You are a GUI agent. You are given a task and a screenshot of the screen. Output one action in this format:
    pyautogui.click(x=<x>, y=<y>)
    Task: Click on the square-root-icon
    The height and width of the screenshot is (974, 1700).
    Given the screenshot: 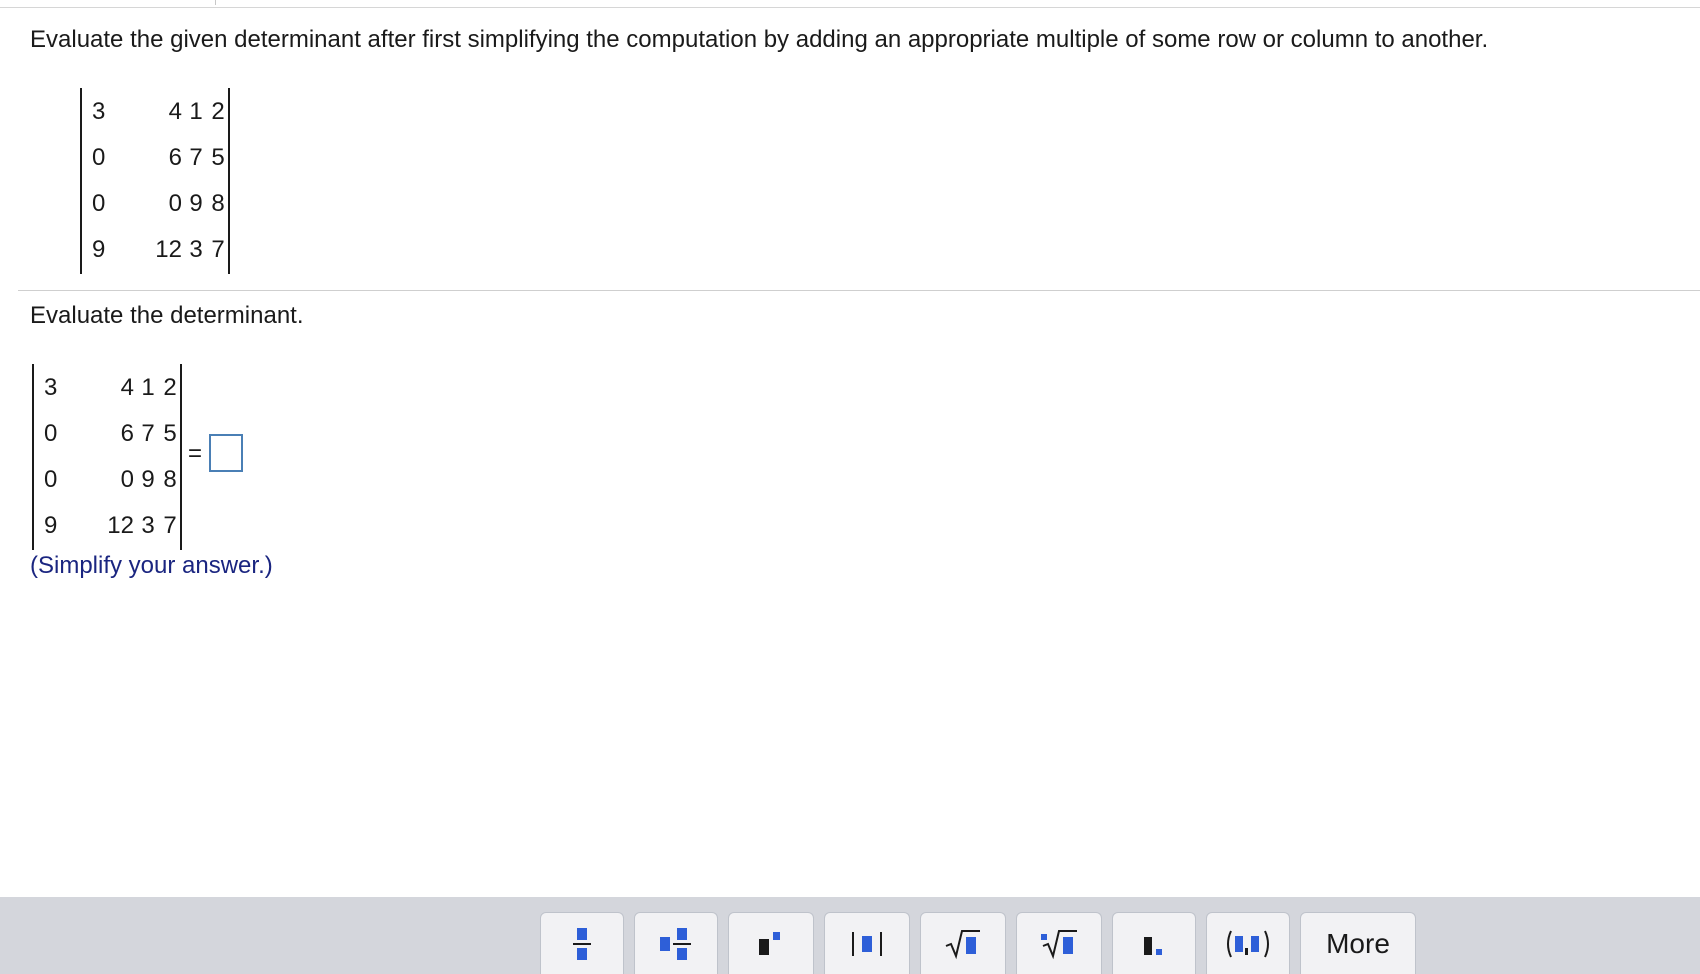 What is the action you would take?
    pyautogui.click(x=962, y=944)
    